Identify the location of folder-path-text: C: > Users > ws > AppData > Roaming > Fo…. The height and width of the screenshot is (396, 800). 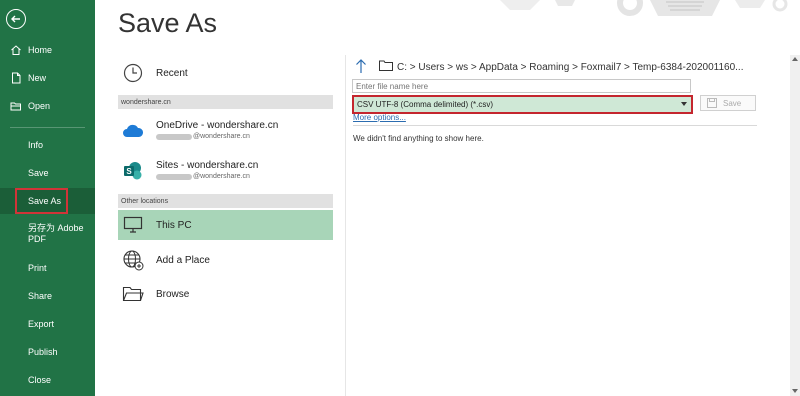
(570, 67).